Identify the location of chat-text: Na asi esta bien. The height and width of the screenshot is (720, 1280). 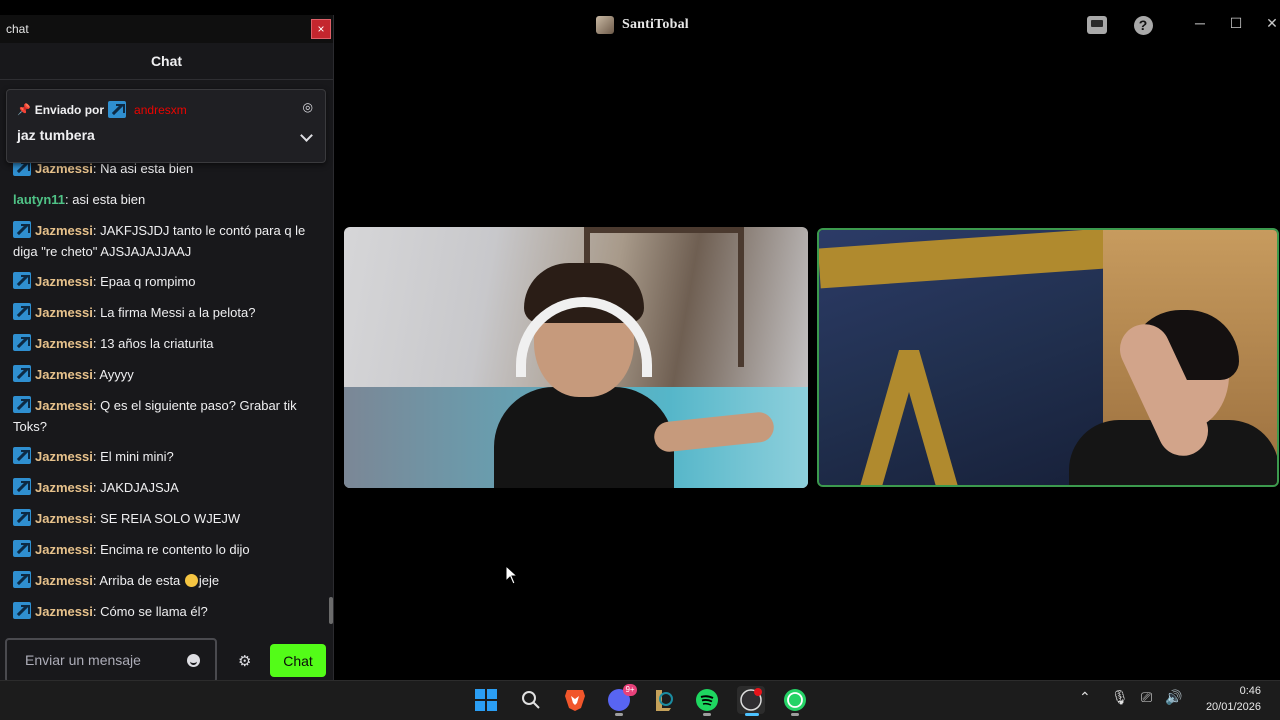
(145, 168).